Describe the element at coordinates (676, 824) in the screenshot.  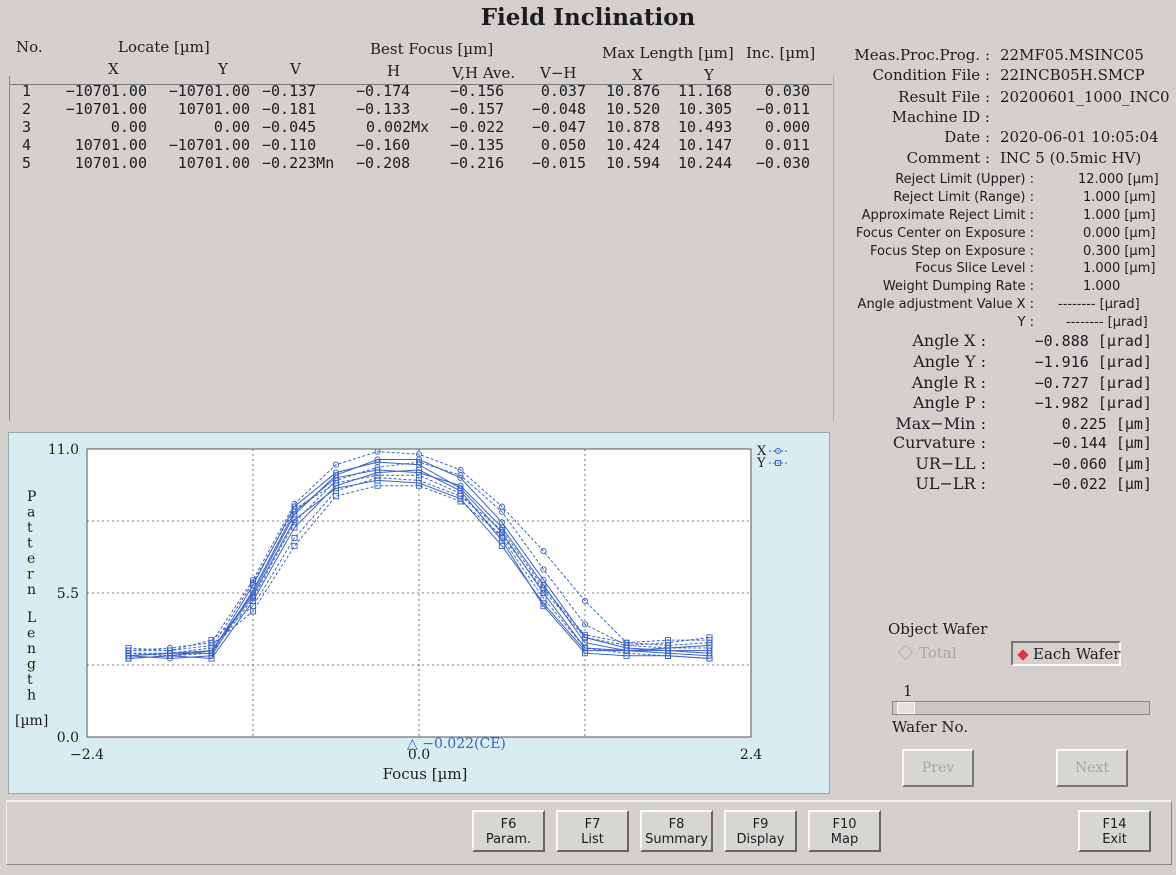
I see `fkey-key: F8` at that location.